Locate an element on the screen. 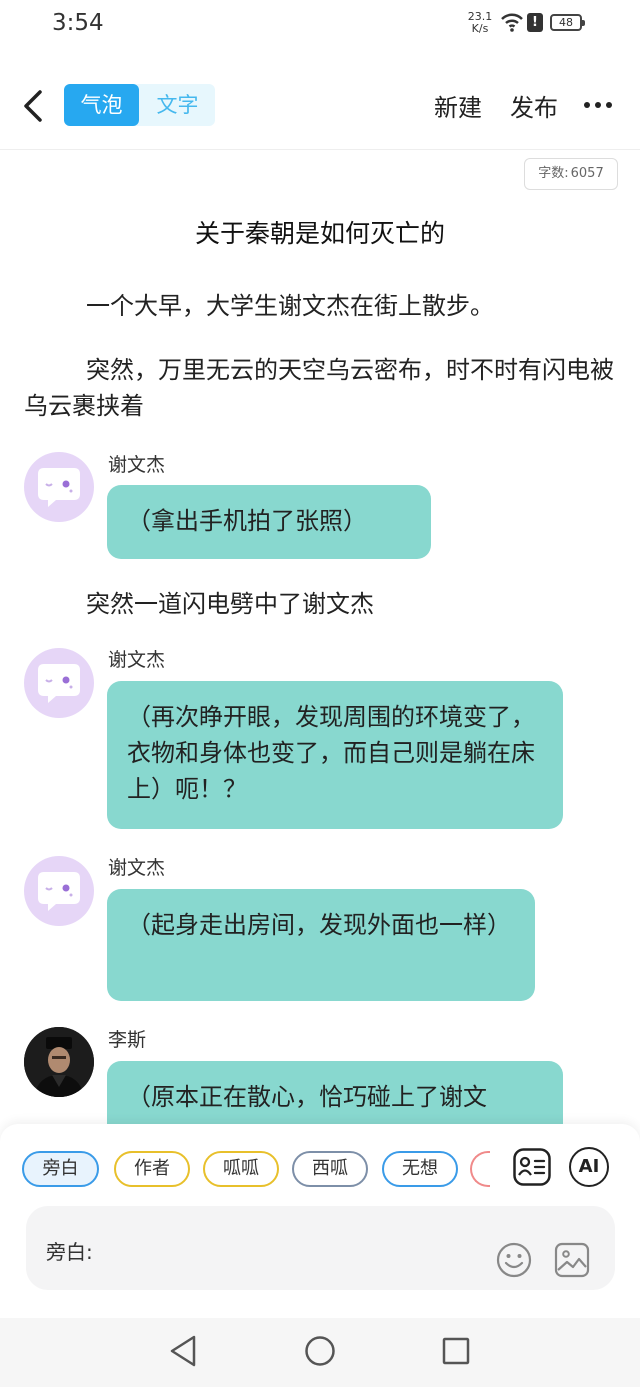 The height and width of the screenshot is (1387, 640). role-chip-guagua: 呱呱 is located at coordinates (241, 1169).